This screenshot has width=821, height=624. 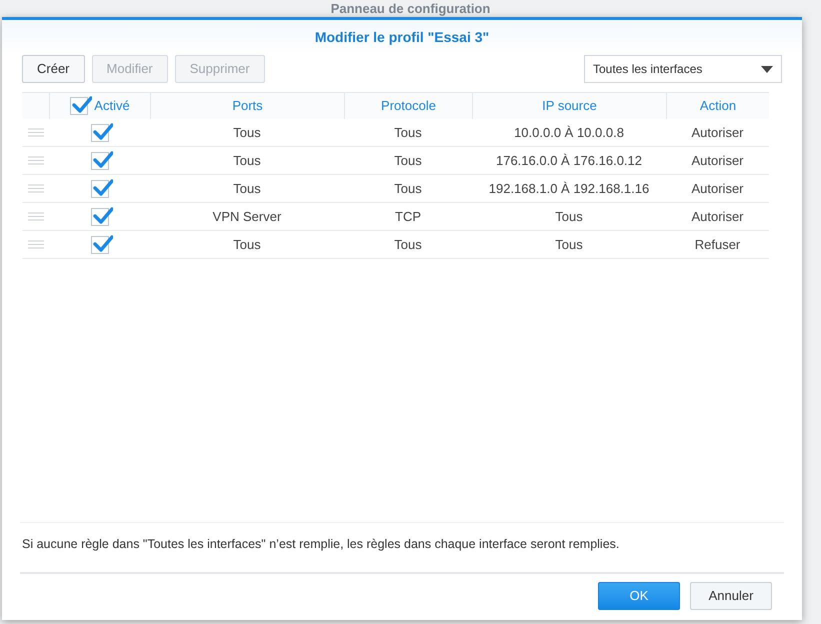 I want to click on column-header: Protocole, so click(x=408, y=106).